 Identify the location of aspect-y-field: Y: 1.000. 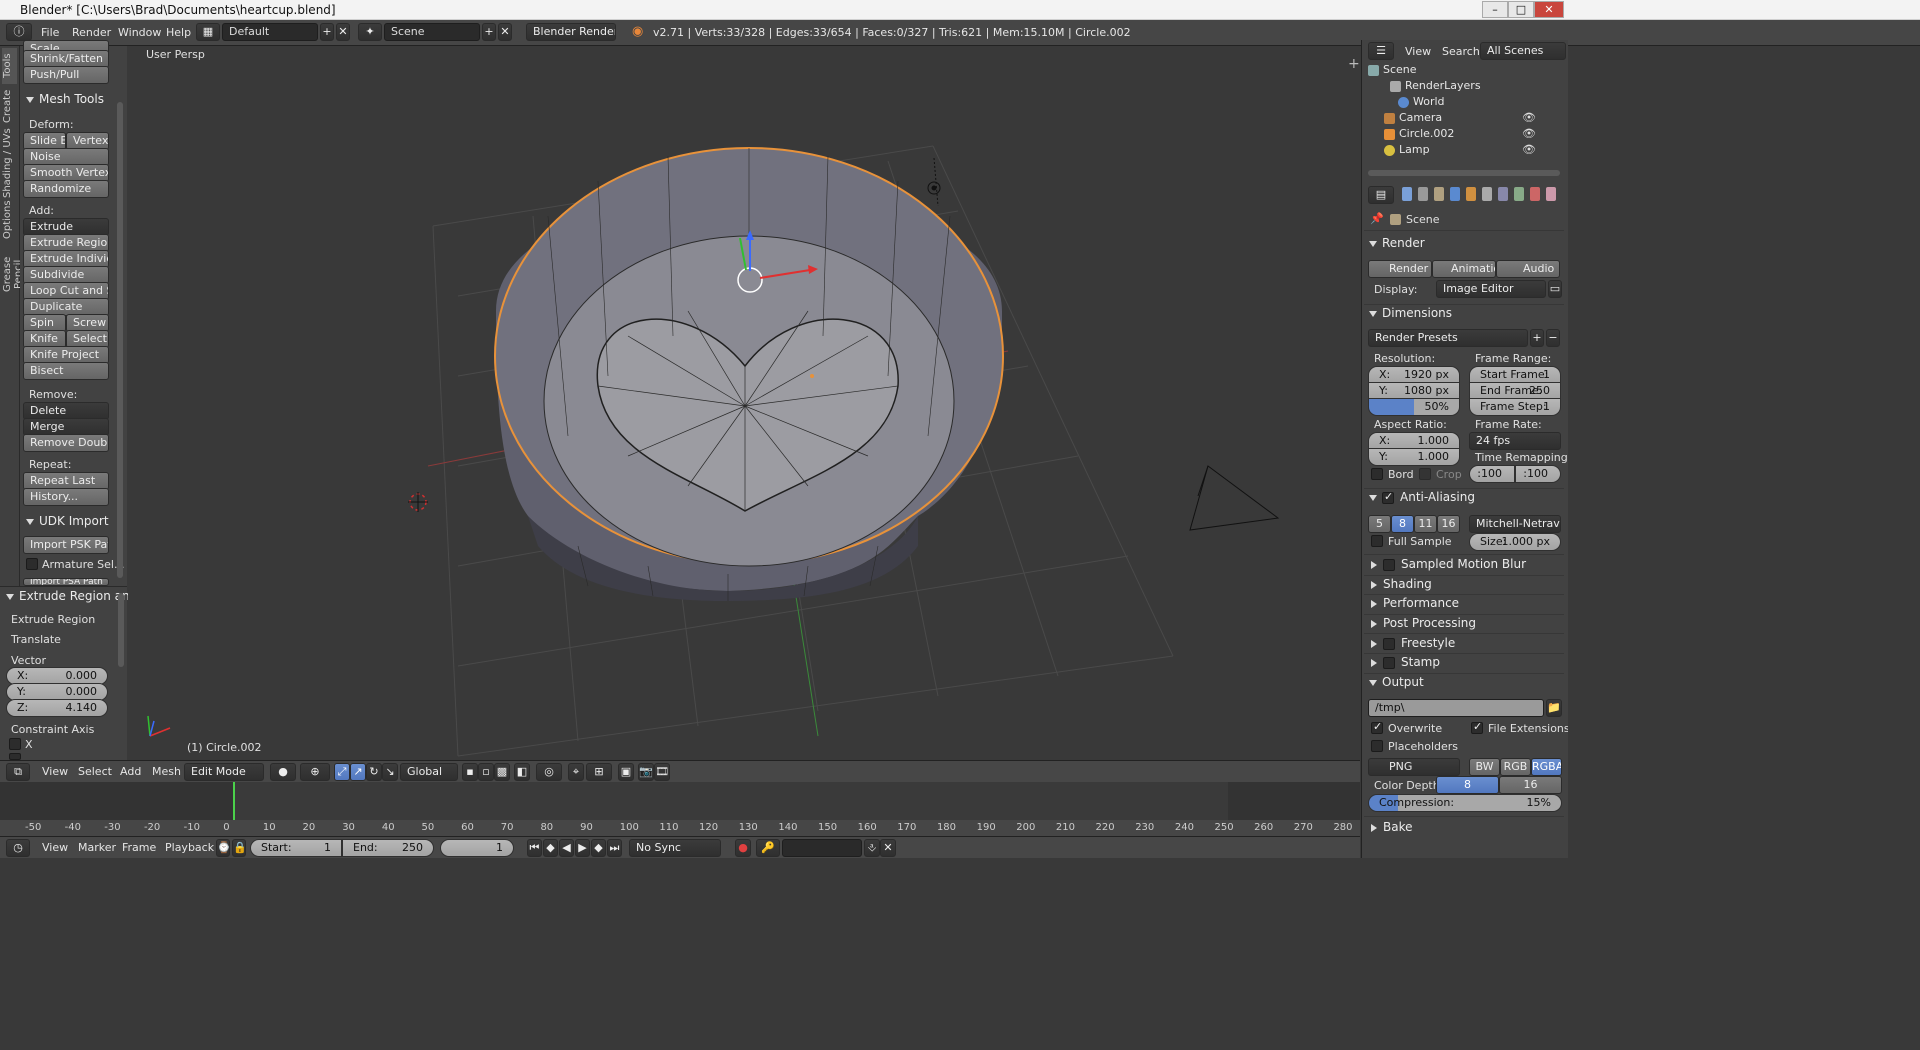
(1414, 457).